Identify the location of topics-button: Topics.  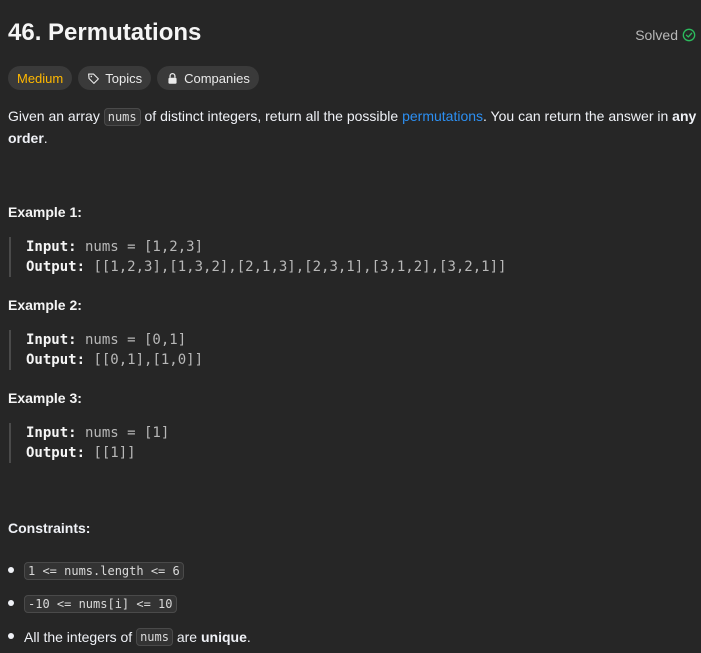
(115, 78).